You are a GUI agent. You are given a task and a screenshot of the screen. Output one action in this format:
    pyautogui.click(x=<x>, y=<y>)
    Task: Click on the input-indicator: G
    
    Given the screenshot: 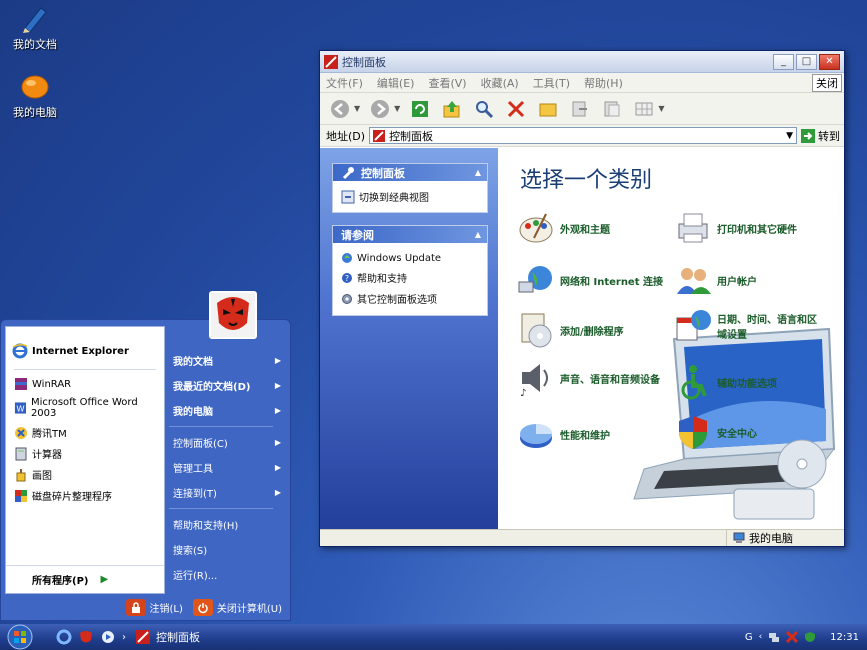 What is the action you would take?
    pyautogui.click(x=749, y=637)
    